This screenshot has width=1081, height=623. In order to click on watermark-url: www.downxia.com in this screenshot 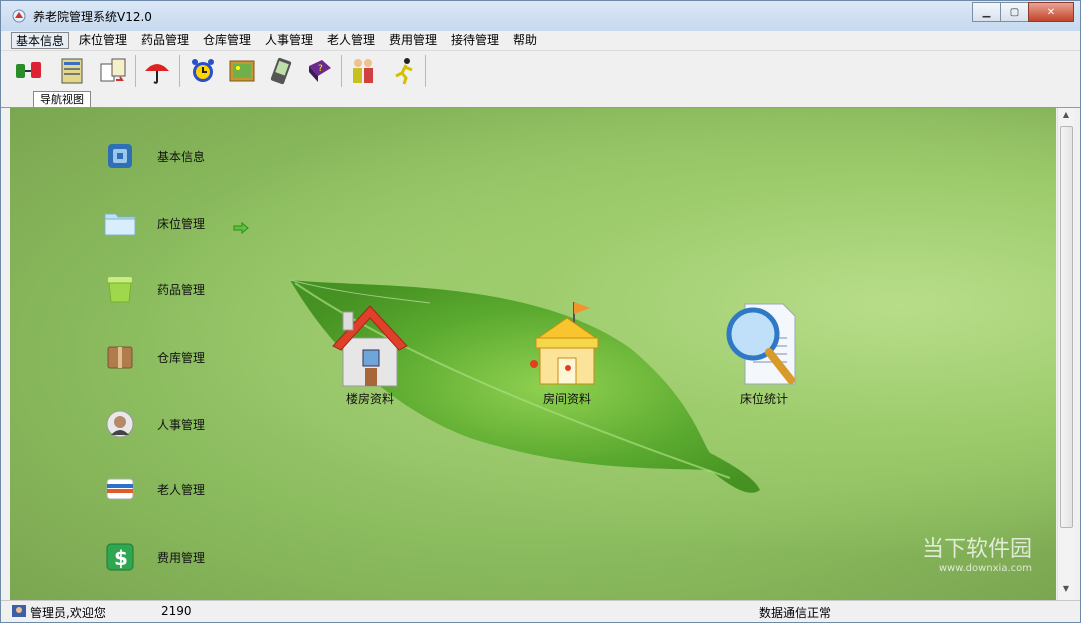, I will do `click(985, 568)`.